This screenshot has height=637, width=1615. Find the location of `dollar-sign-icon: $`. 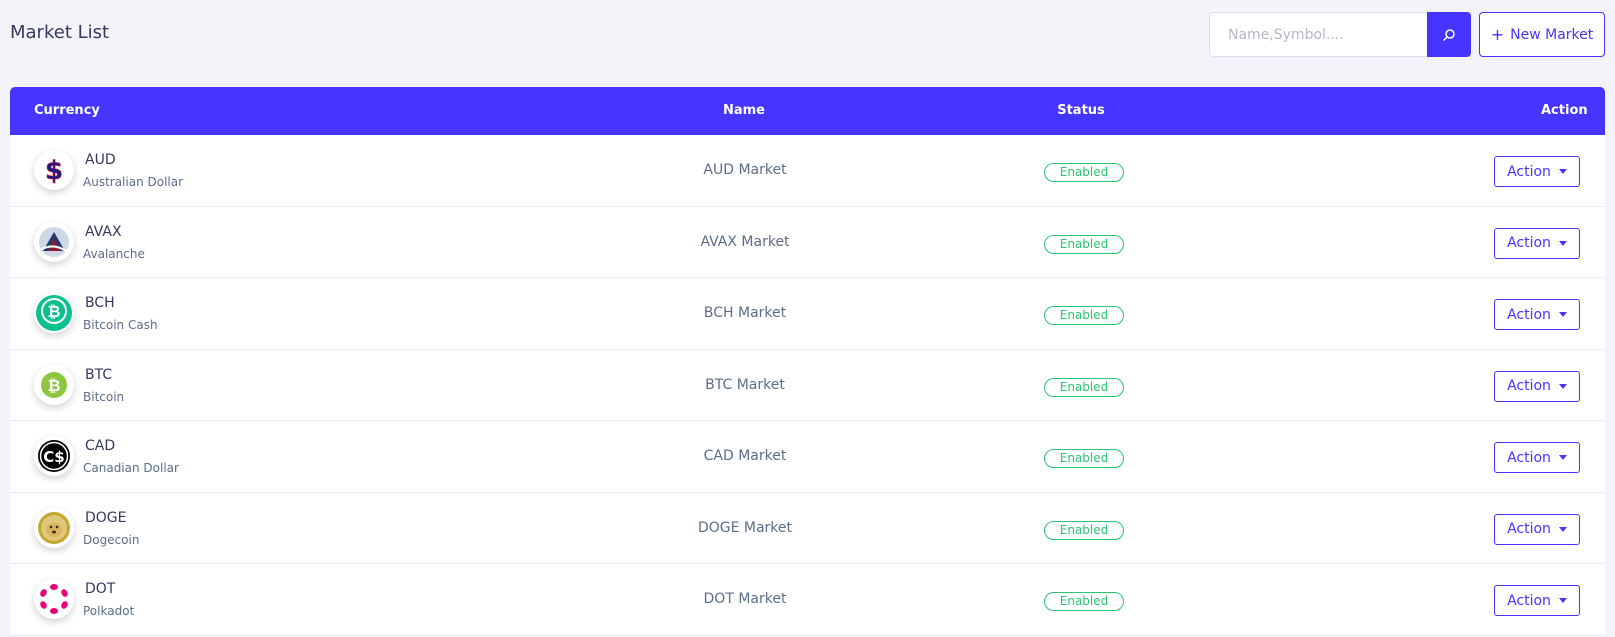

dollar-sign-icon: $ is located at coordinates (54, 170).